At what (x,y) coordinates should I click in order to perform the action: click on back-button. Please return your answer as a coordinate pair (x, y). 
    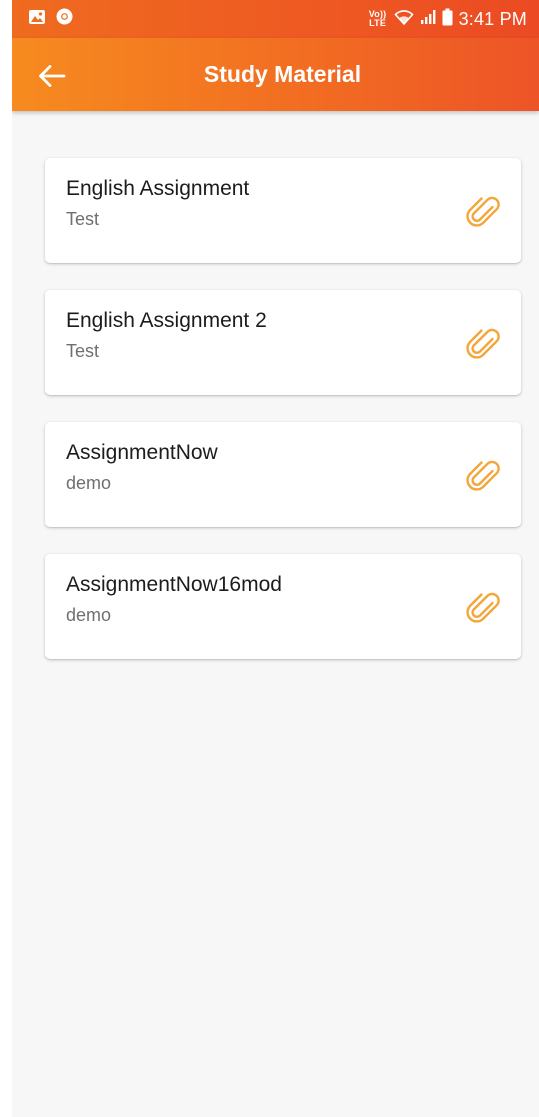
    Looking at the image, I should click on (52, 76).